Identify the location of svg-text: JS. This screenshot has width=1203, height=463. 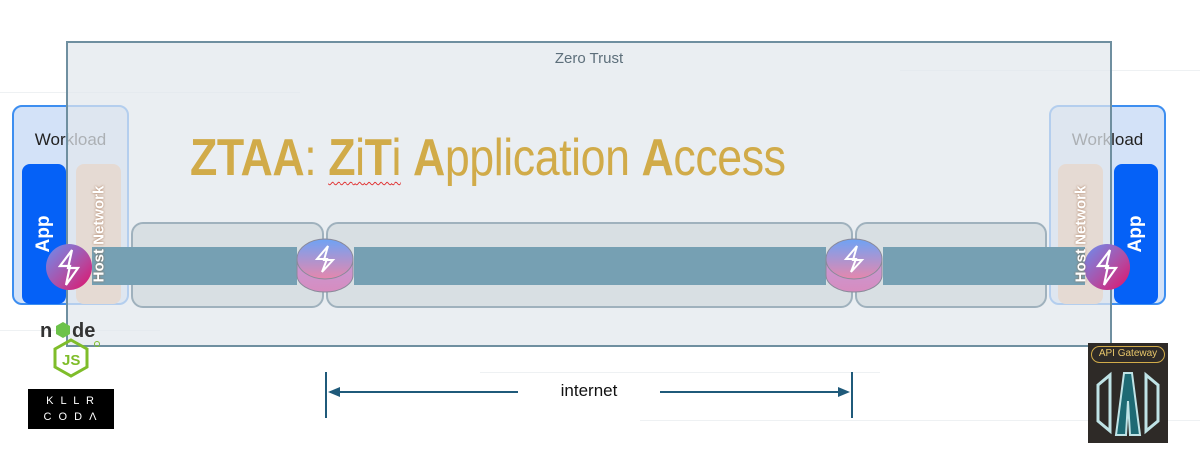
(71, 360).